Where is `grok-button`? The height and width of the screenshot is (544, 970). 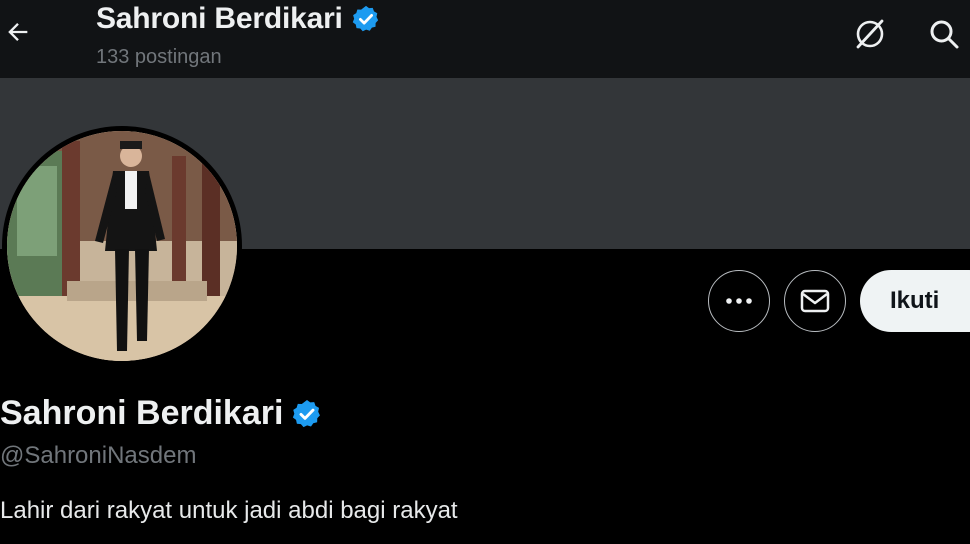
grok-button is located at coordinates (870, 34).